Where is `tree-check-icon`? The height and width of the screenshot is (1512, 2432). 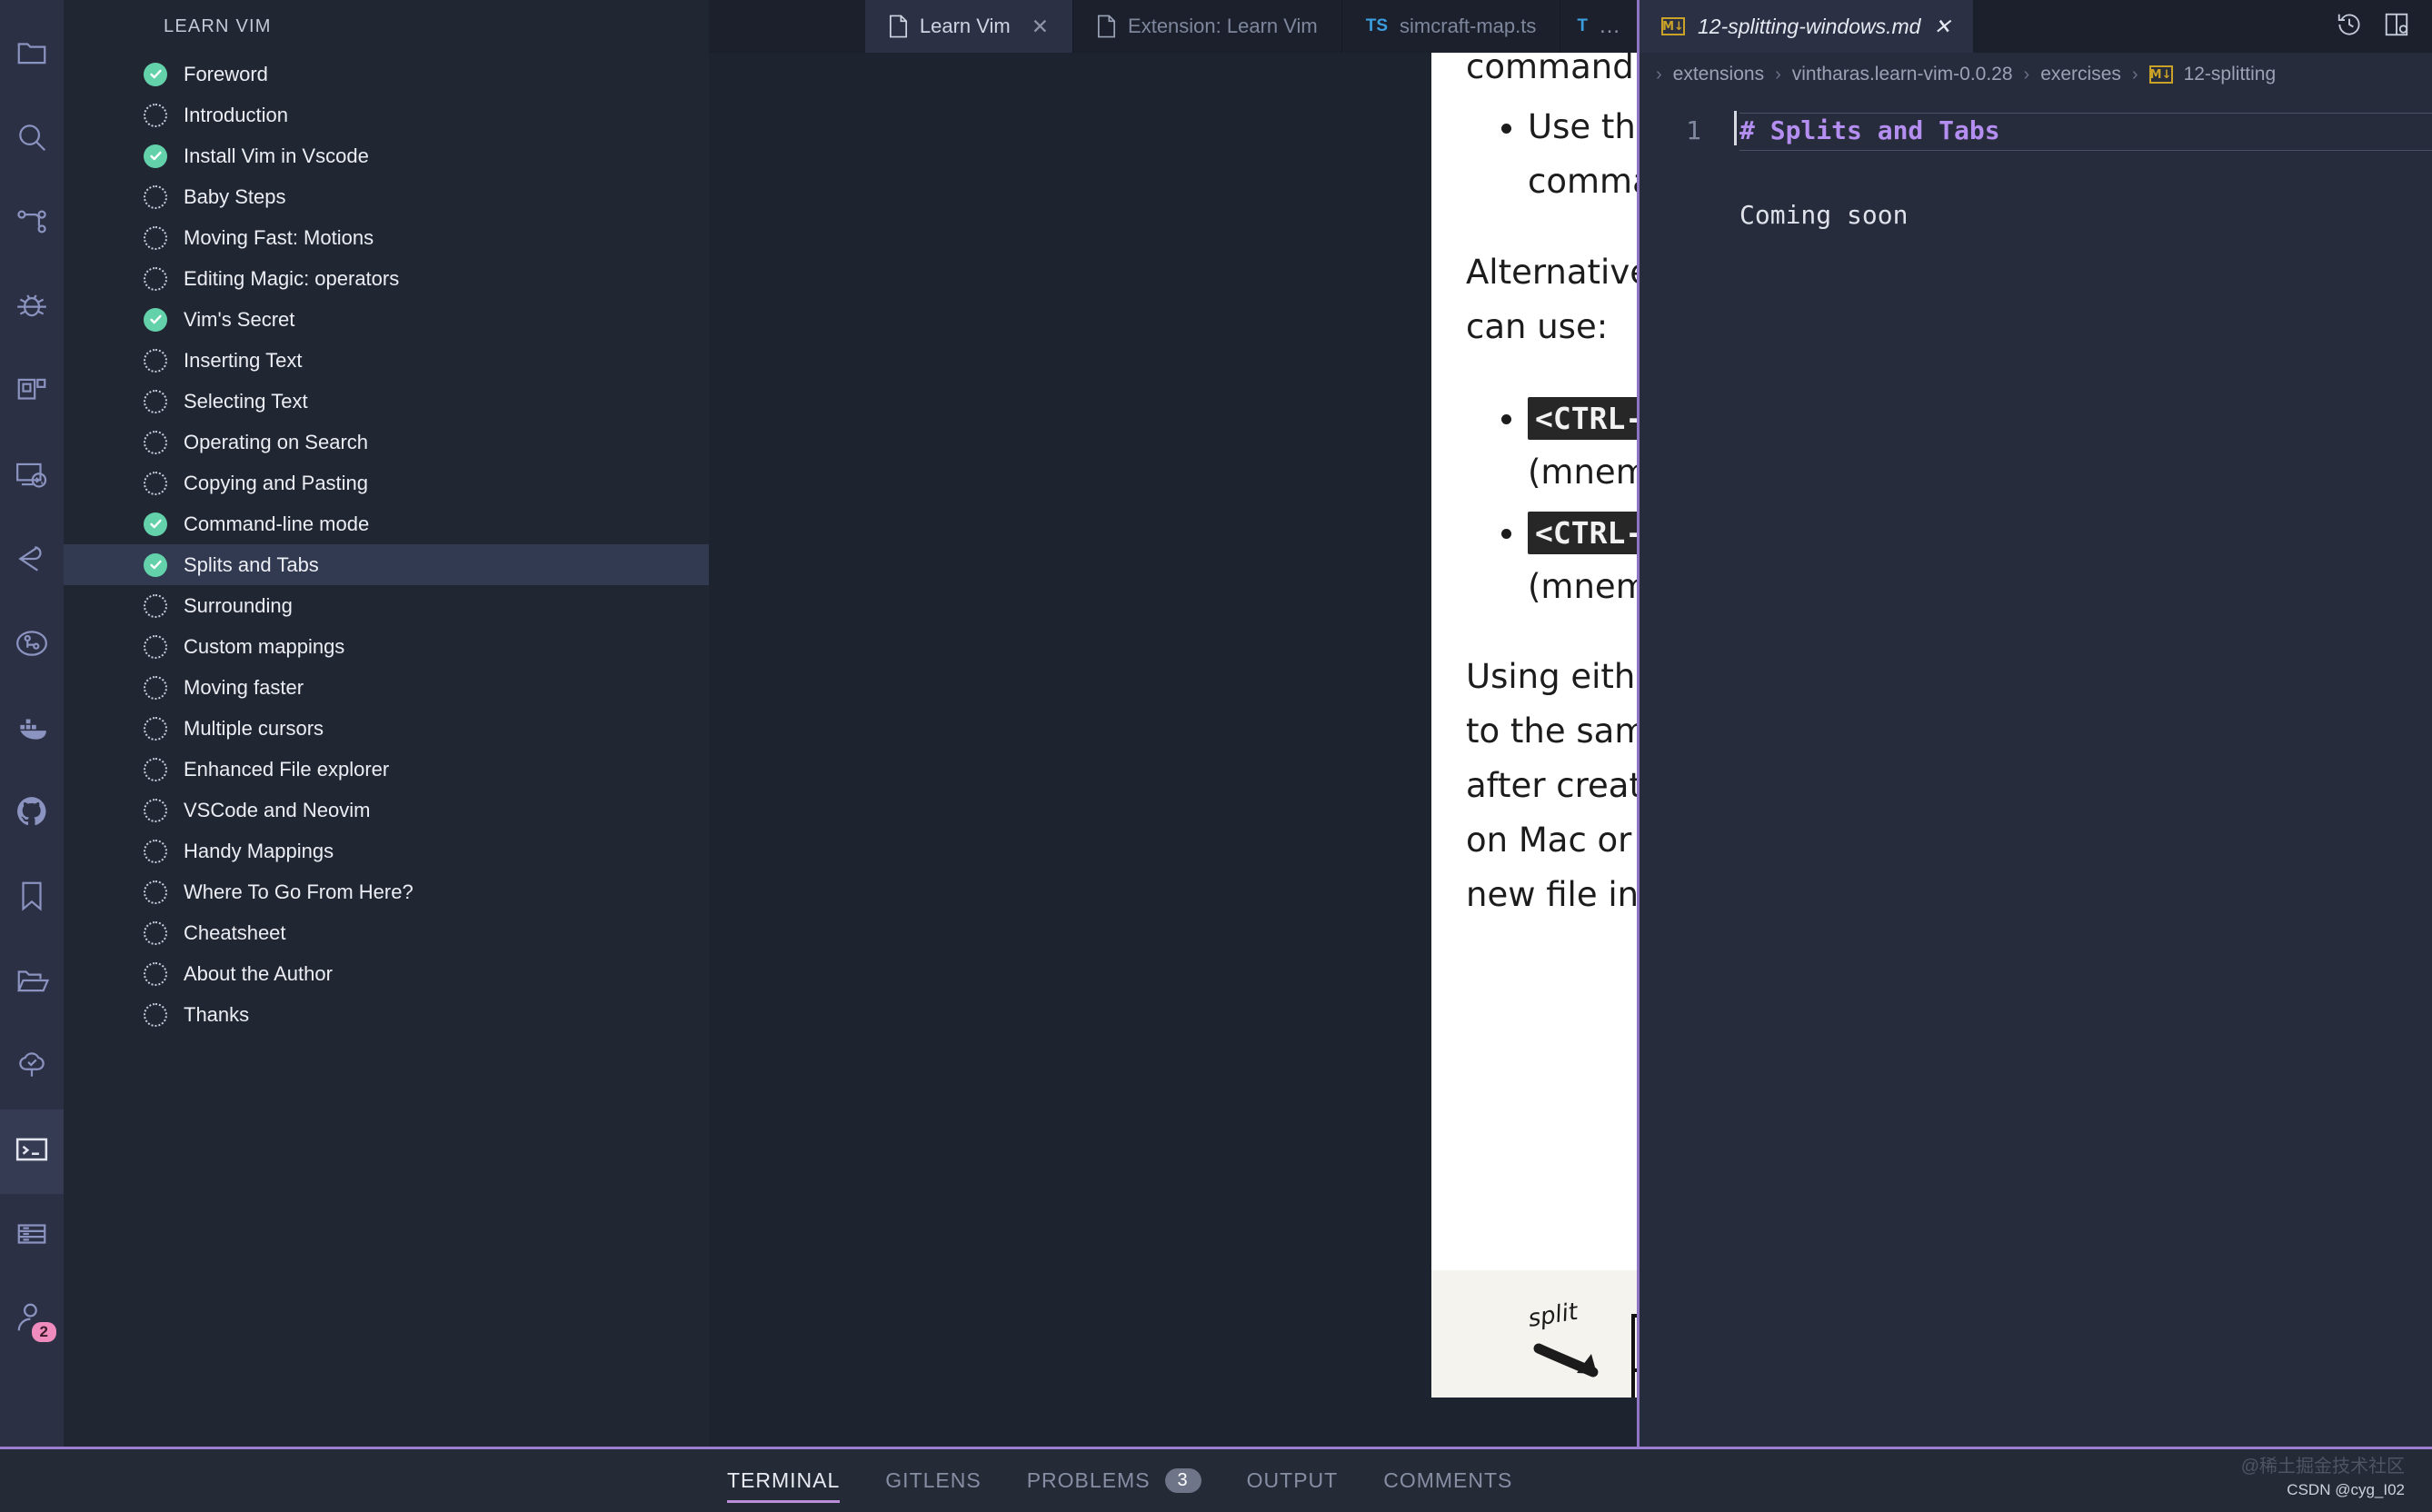
tree-check-icon is located at coordinates (32, 1067).